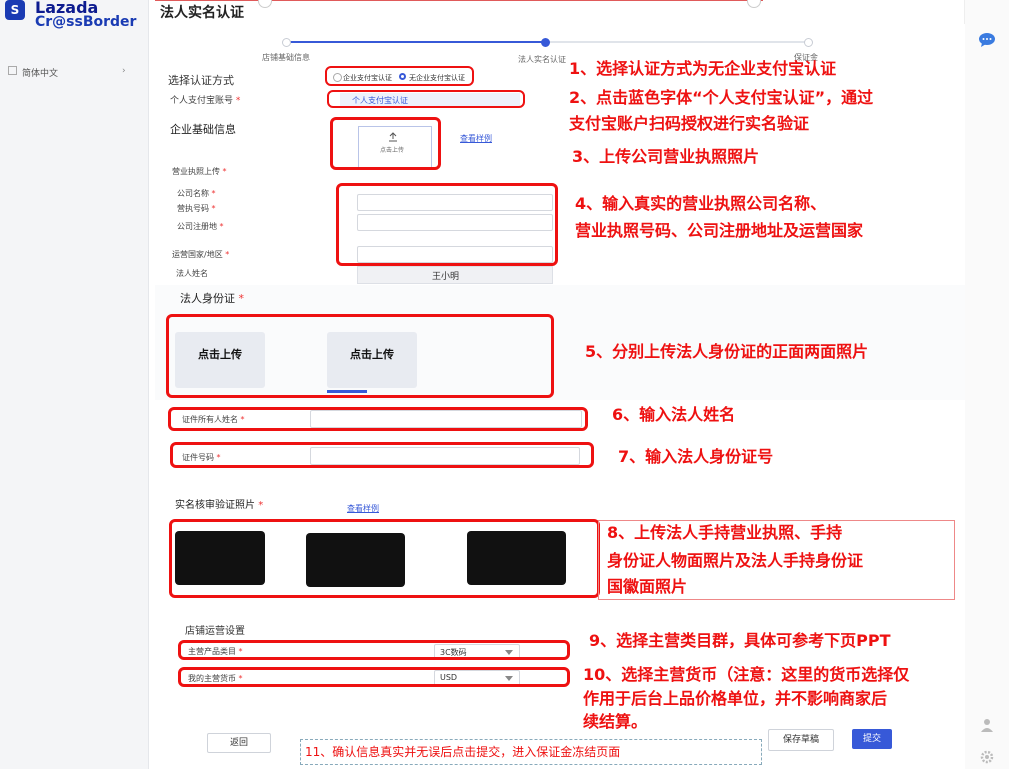 This screenshot has width=1009, height=769. Describe the element at coordinates (192, 273) in the screenshot. I see `legal-name-label: 法人姓名` at that location.